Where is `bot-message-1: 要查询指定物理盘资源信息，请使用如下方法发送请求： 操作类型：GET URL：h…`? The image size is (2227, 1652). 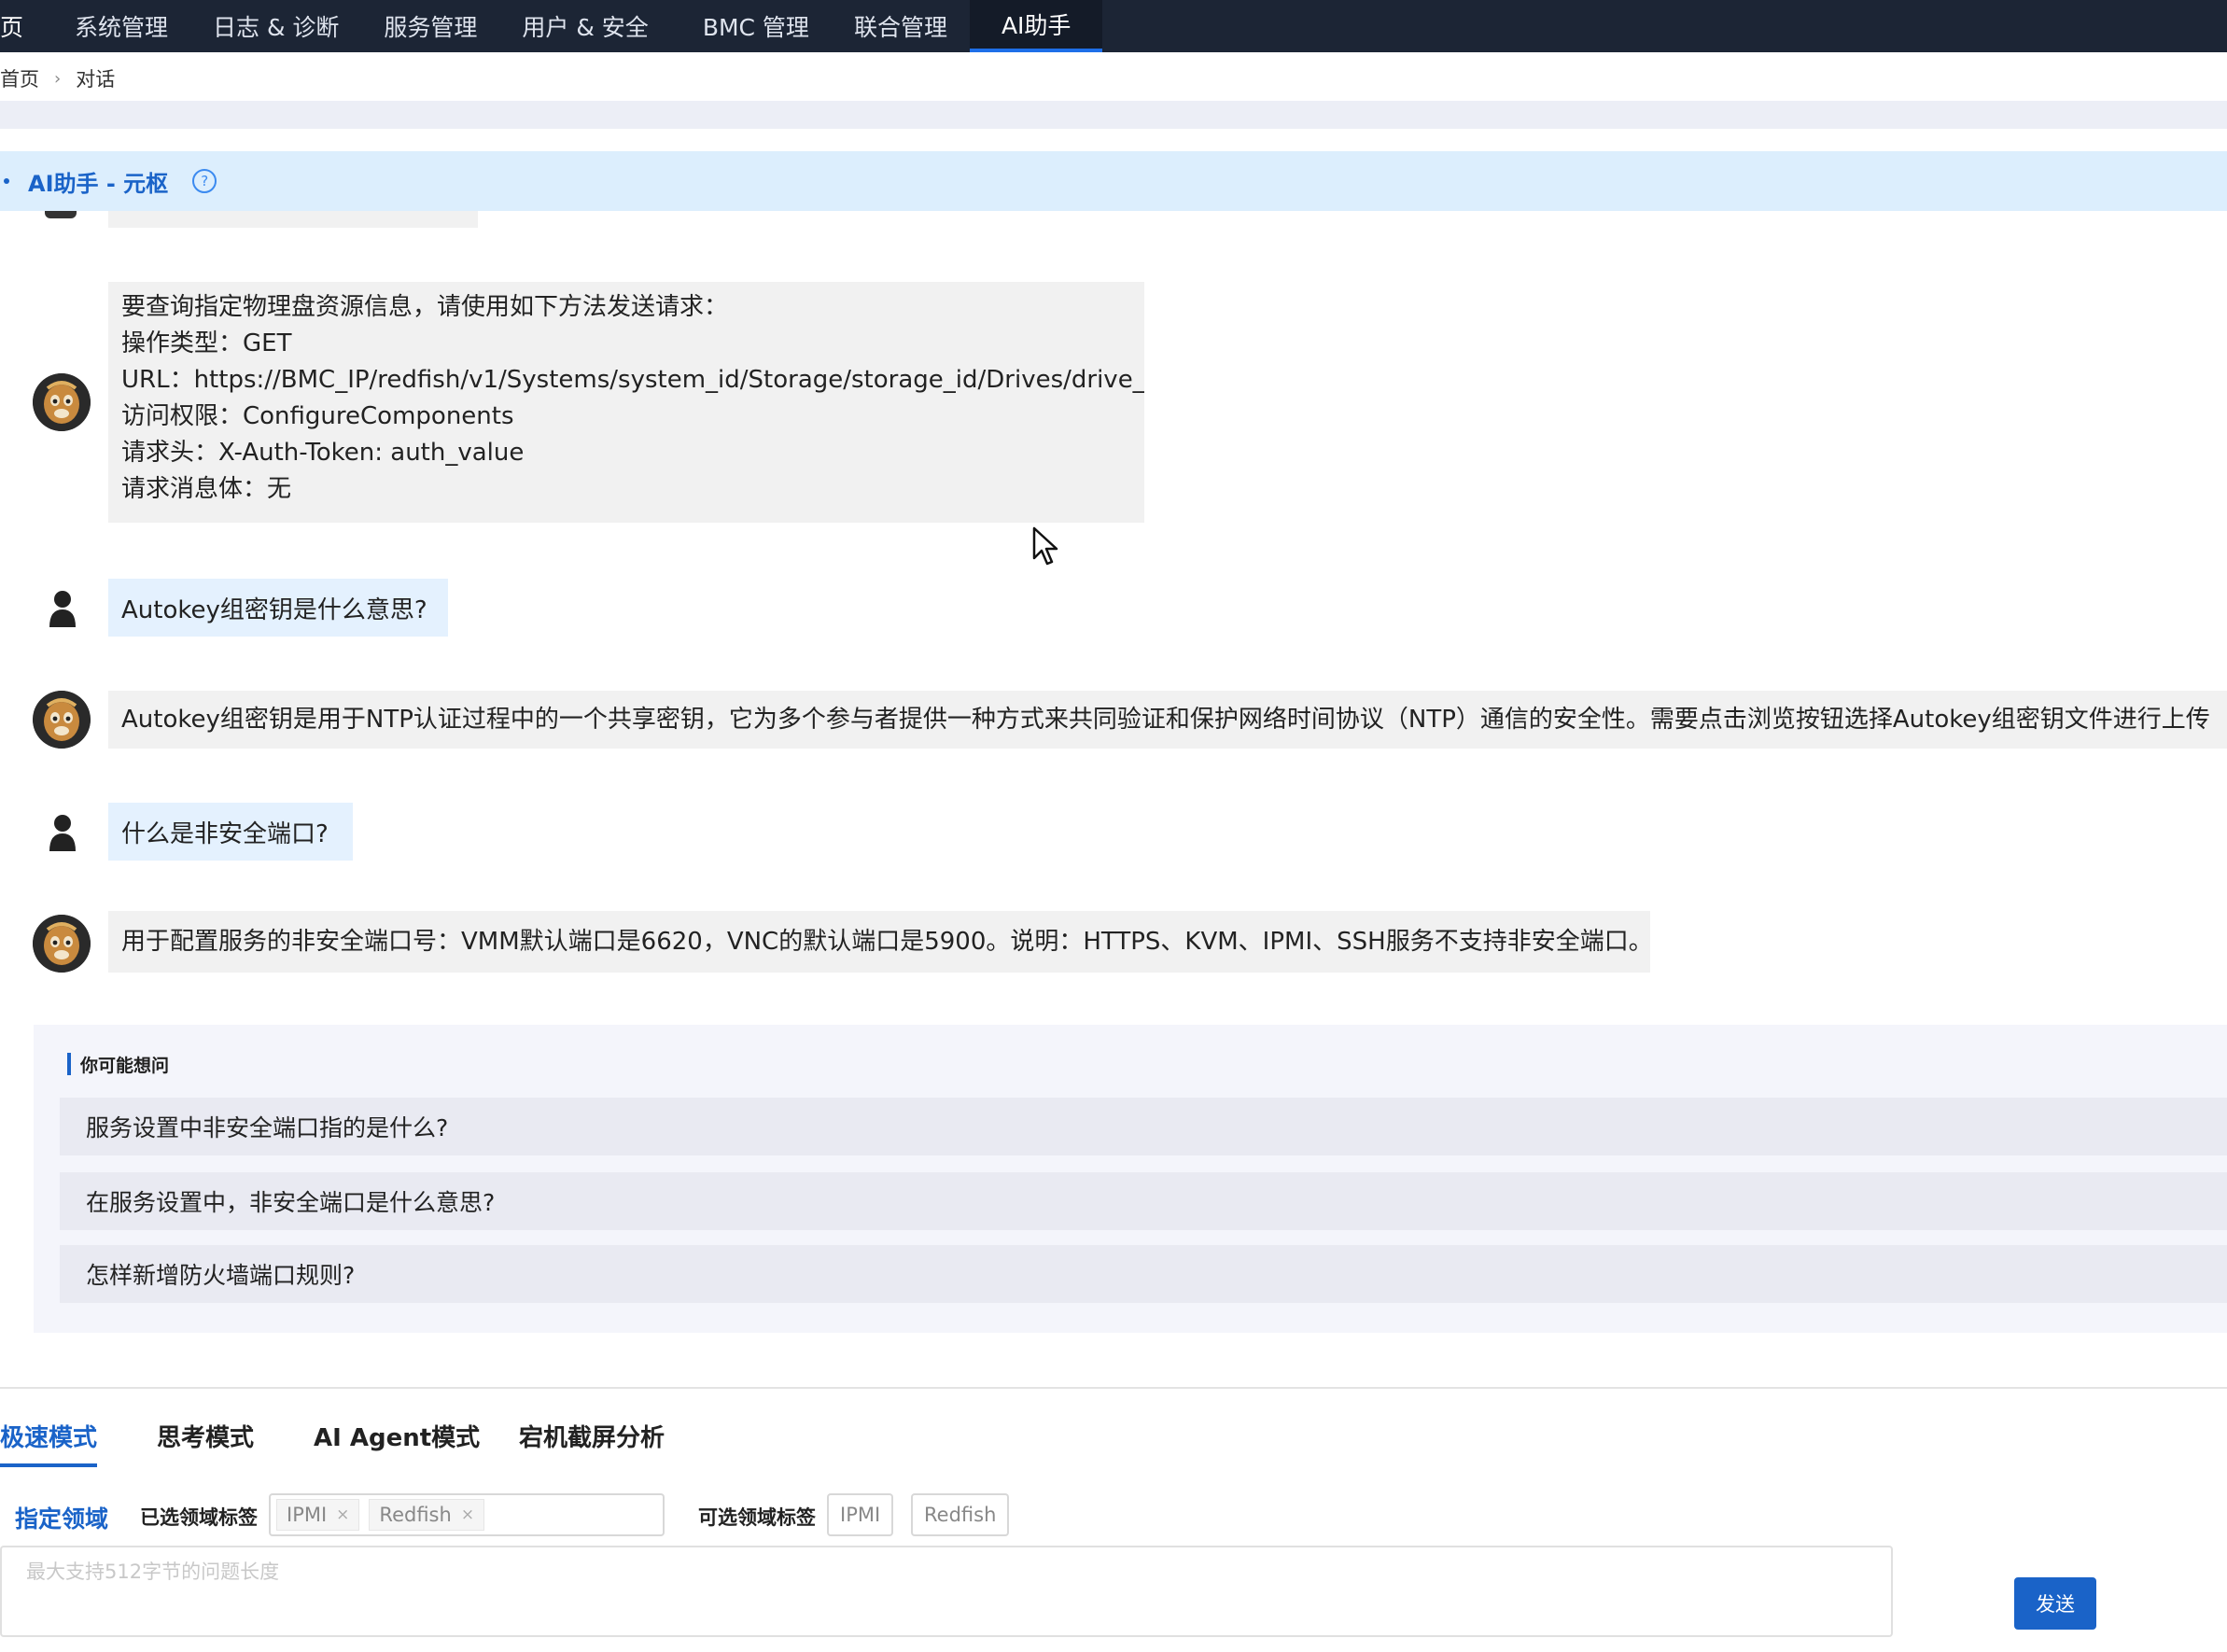 bot-message-1: 要查询指定物理盘资源信息，请使用如下方法发送请求： 操作类型：GET URL：h… is located at coordinates (626, 402).